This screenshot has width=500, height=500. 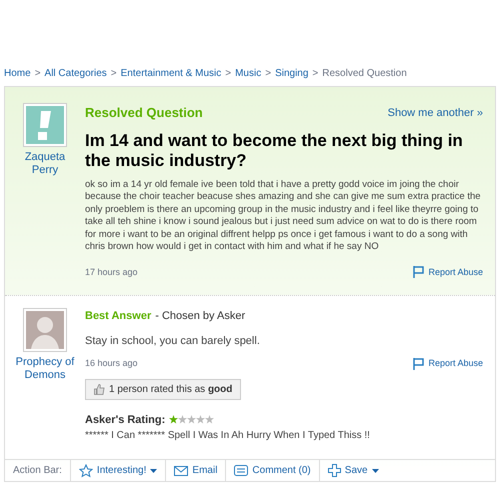 I want to click on breadcrumb-link: Music, so click(x=248, y=74).